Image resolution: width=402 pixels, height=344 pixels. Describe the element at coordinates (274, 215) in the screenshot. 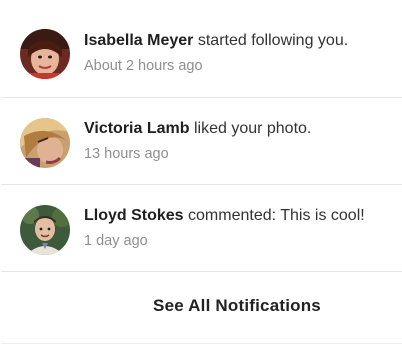

I see `notification-action: commented: This is cool!` at that location.